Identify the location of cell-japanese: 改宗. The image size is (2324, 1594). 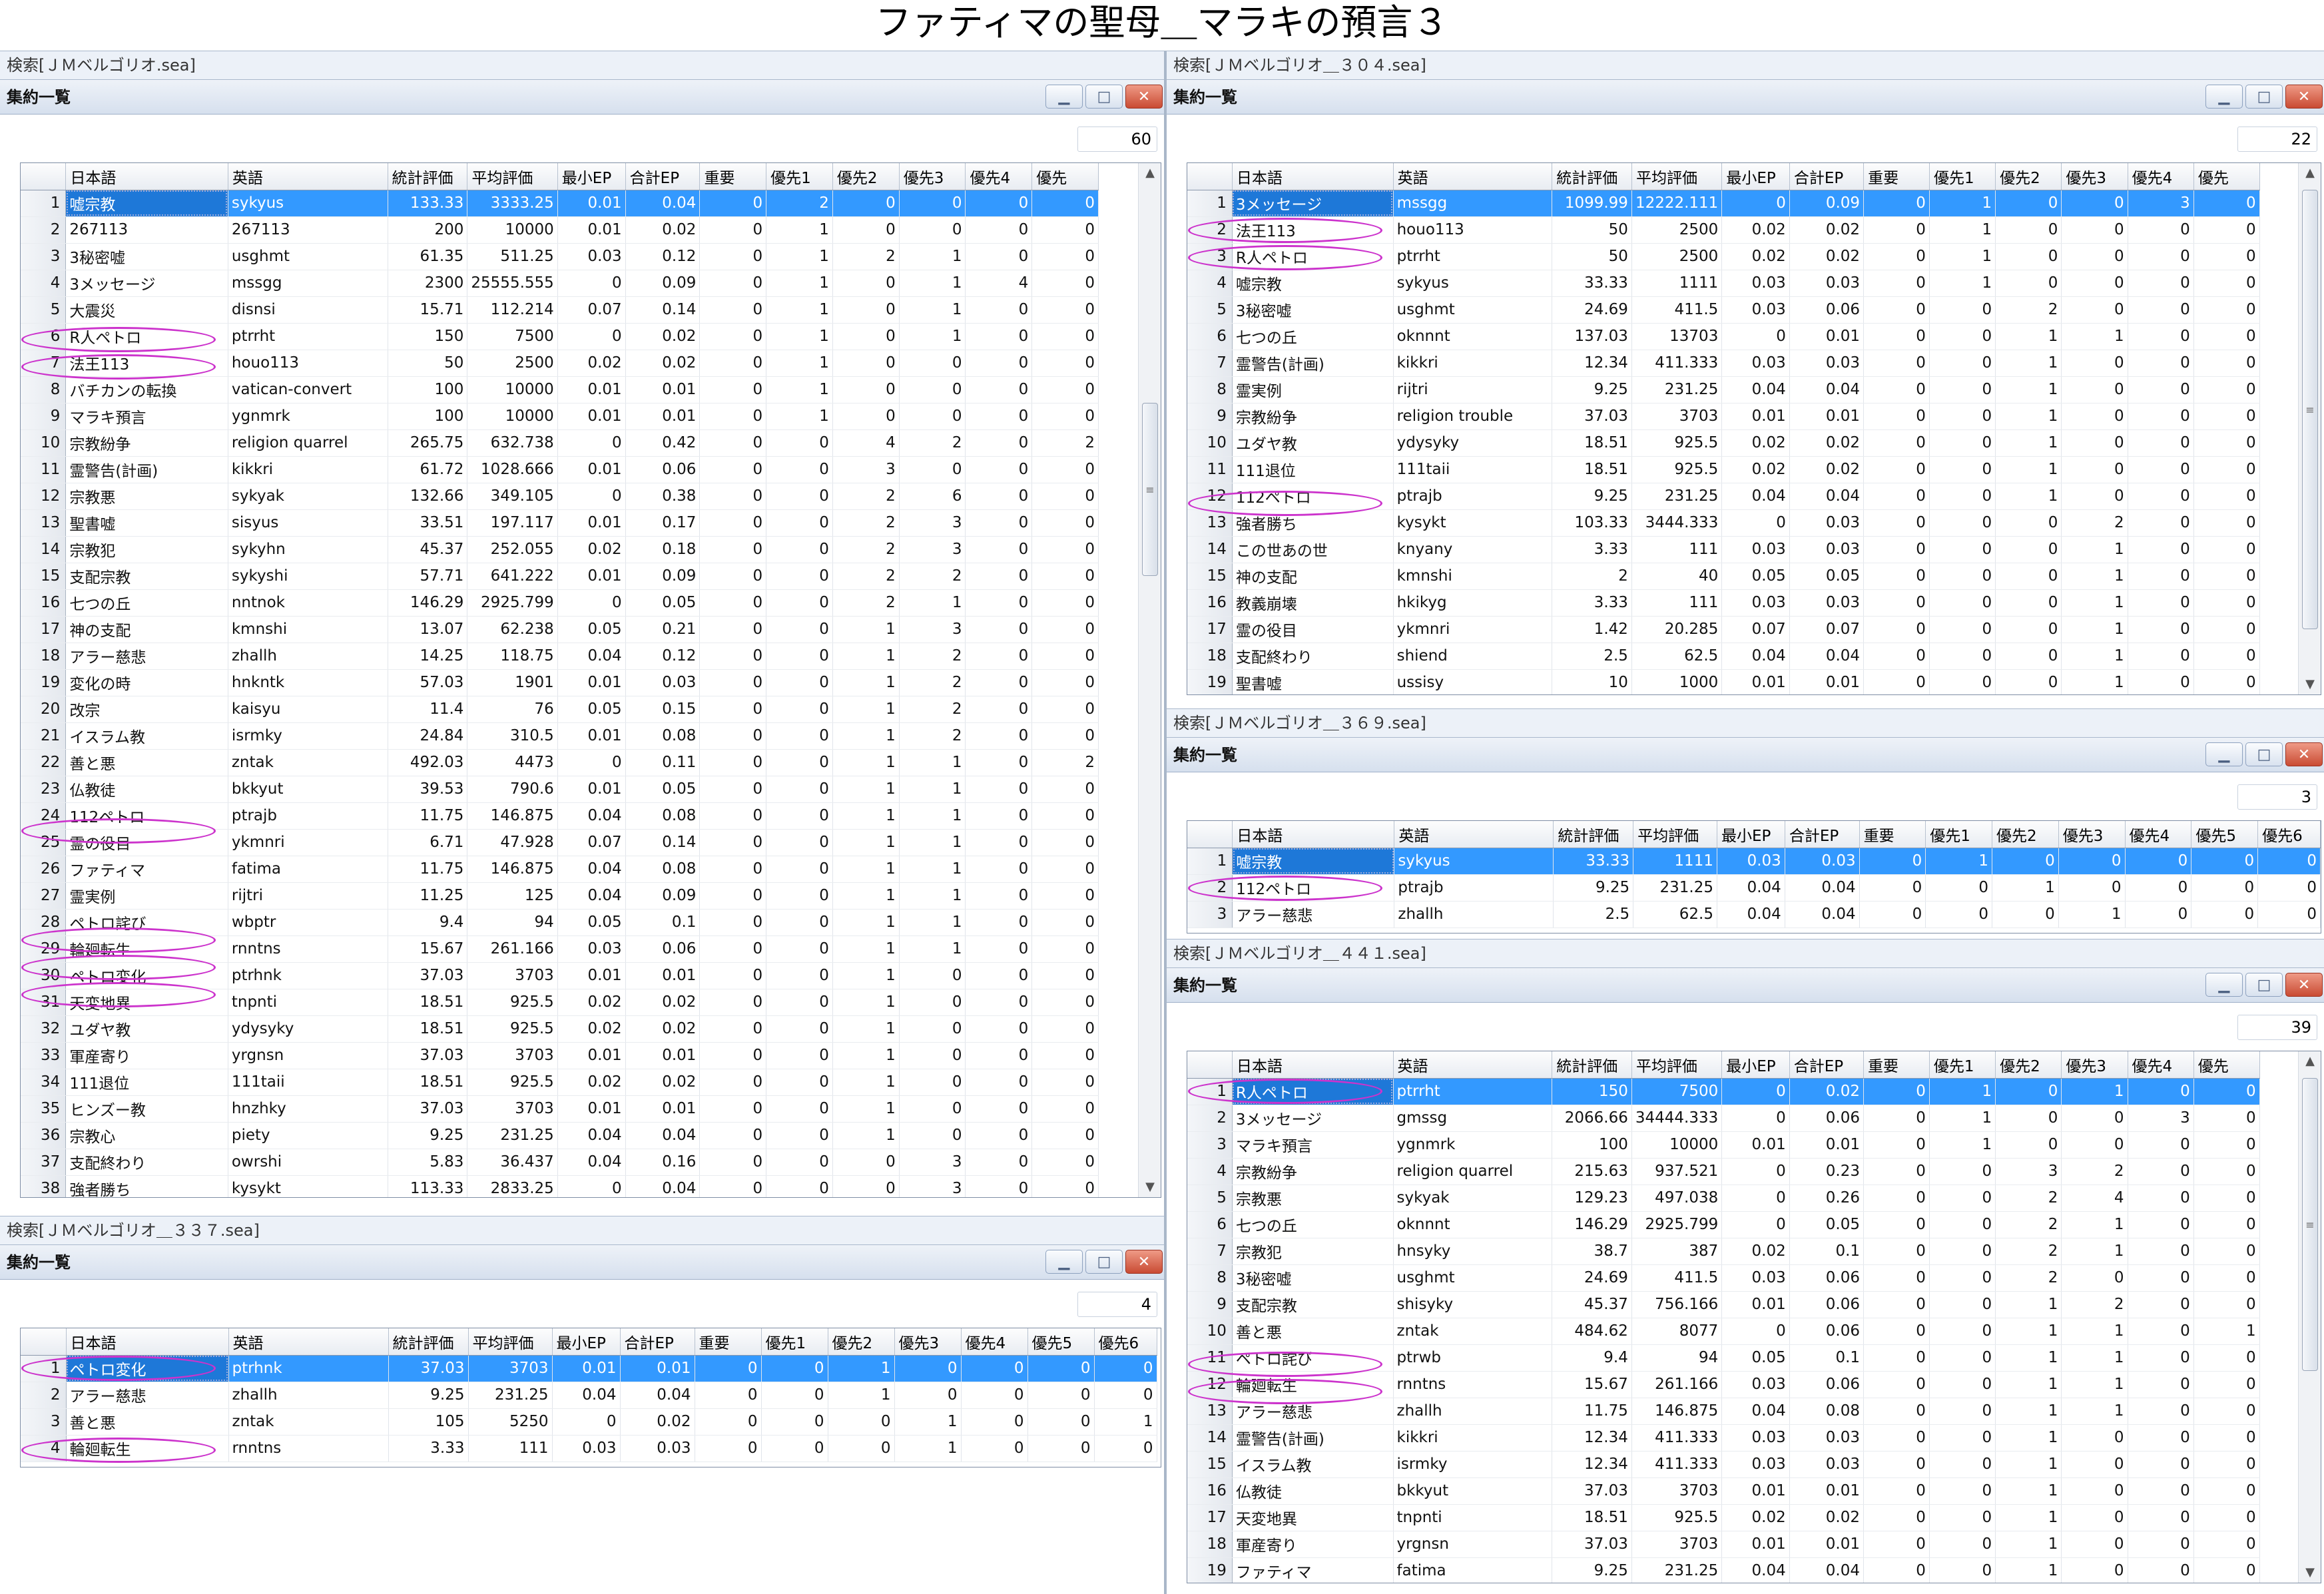
(146, 709).